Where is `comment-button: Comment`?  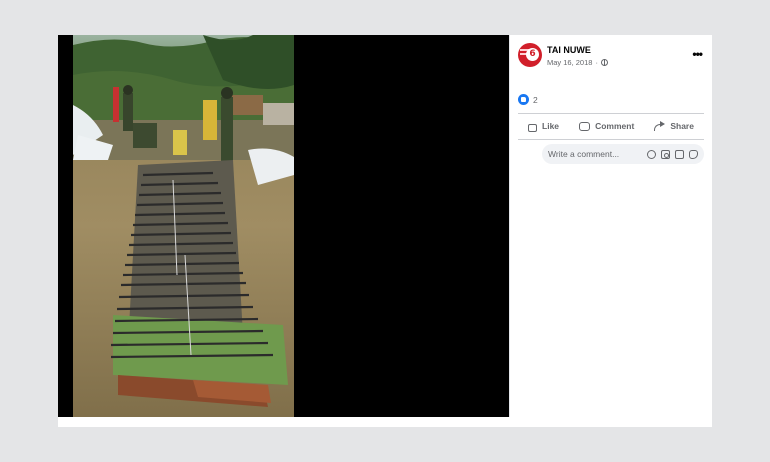
comment-button: Comment is located at coordinates (606, 126).